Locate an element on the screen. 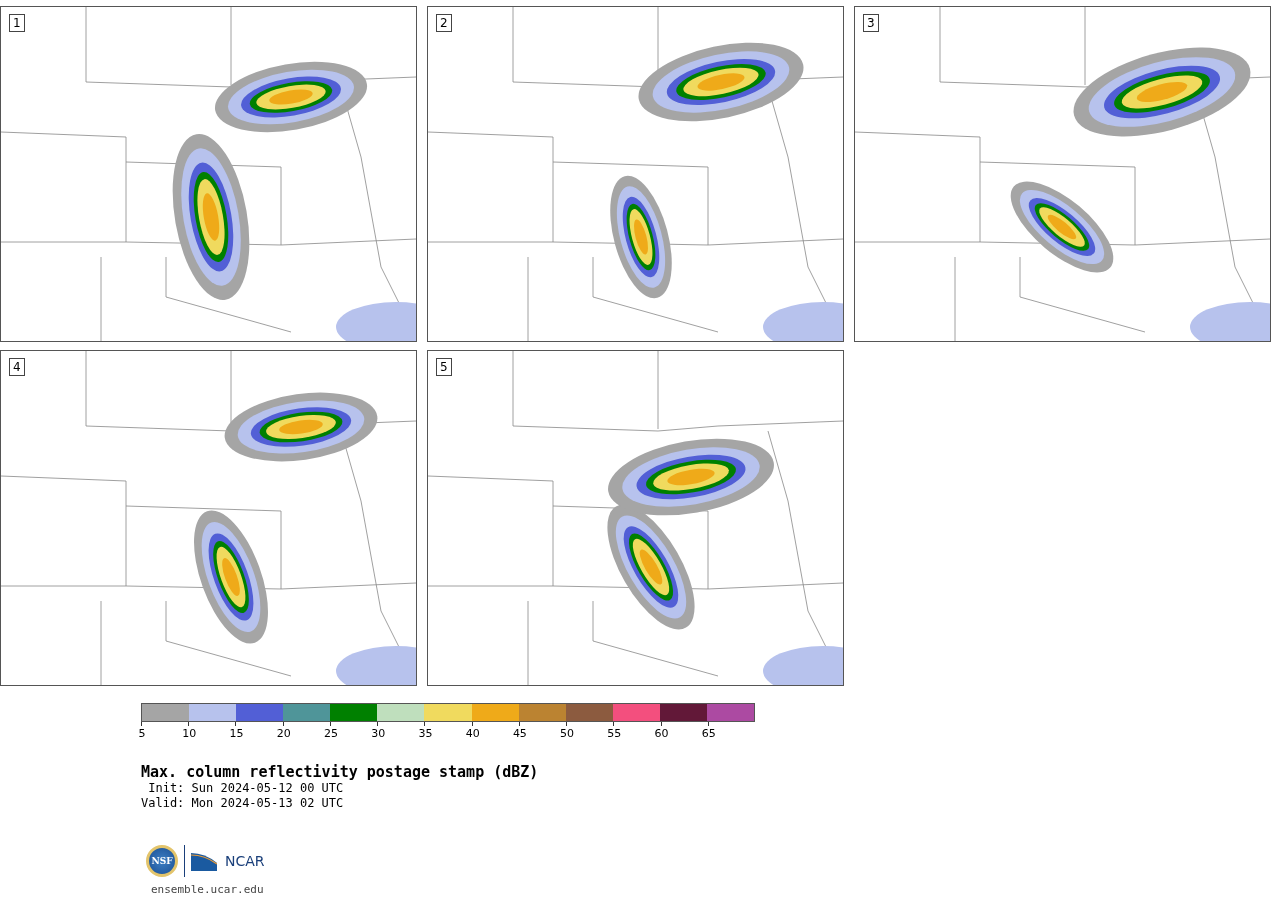 The image size is (1280, 901). panel-number: 1 is located at coordinates (17, 23).